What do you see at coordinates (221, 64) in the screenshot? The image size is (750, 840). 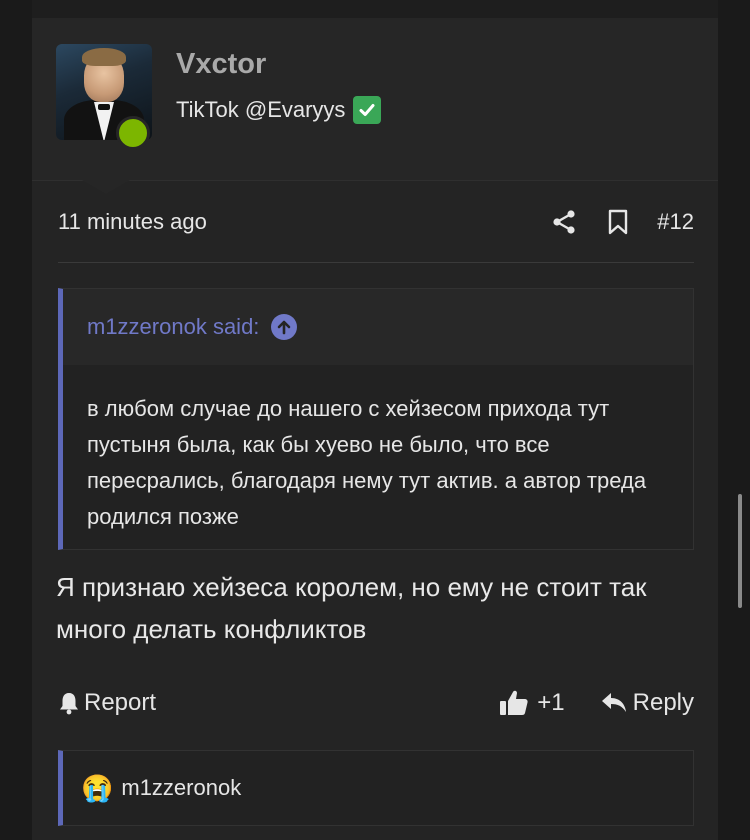 I see `username: Vxctor` at bounding box center [221, 64].